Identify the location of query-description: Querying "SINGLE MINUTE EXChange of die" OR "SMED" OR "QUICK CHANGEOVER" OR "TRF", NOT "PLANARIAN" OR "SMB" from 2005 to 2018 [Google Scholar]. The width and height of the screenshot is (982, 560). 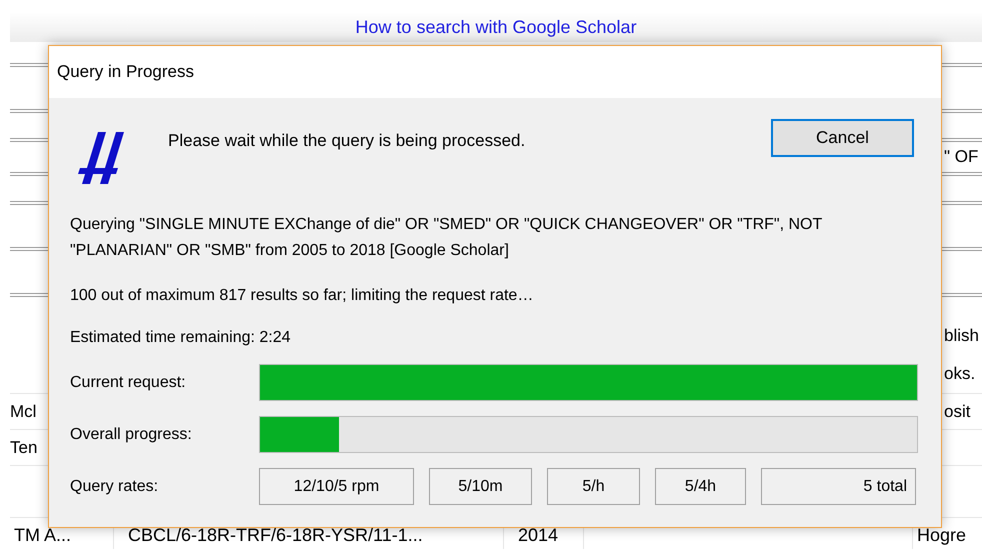
(446, 238).